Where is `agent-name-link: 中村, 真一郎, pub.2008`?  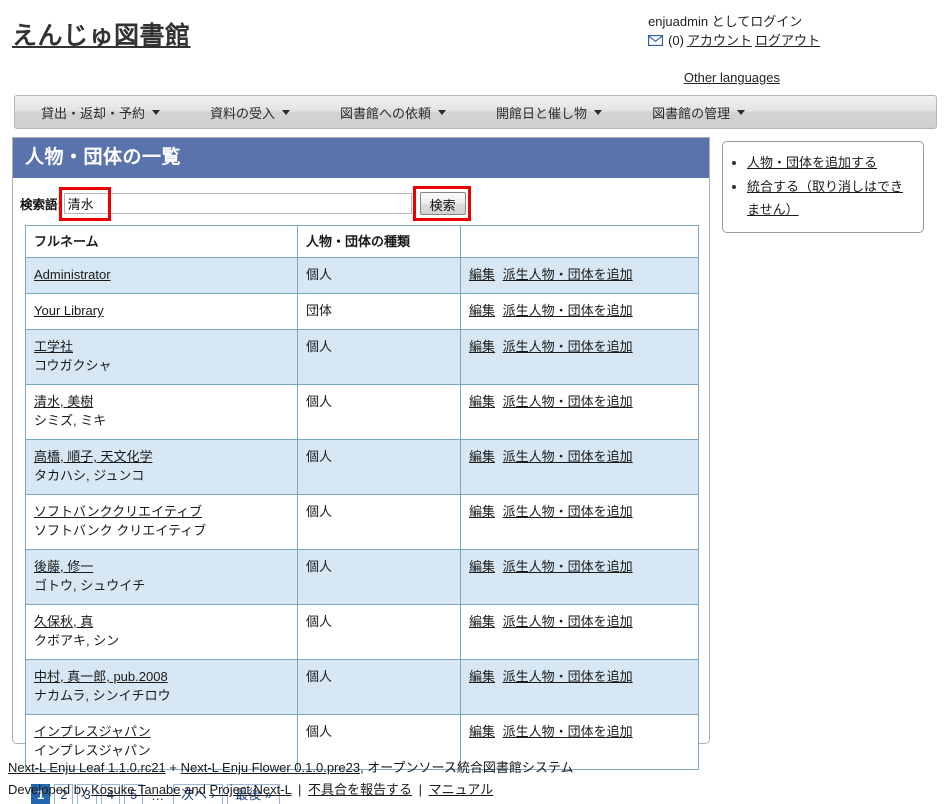
agent-name-link: 中村, 真一郎, pub.2008 is located at coordinates (101, 676).